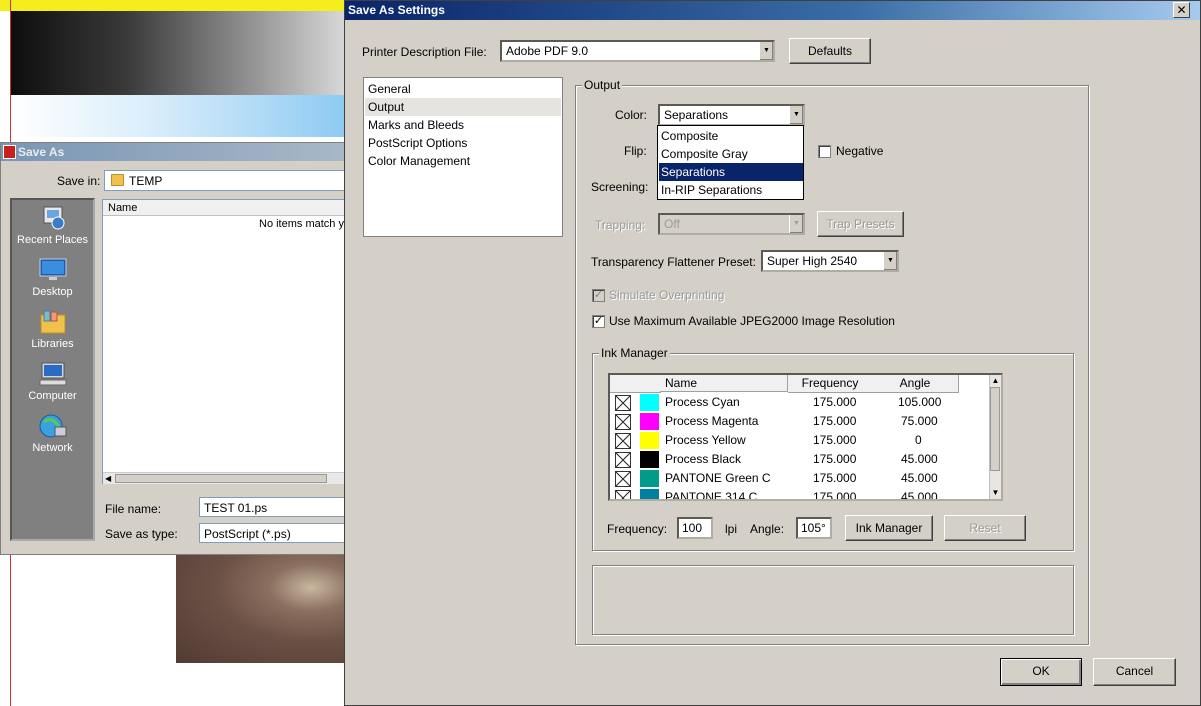  Describe the element at coordinates (814, 528) in the screenshot. I see `angle-input: 105°` at that location.